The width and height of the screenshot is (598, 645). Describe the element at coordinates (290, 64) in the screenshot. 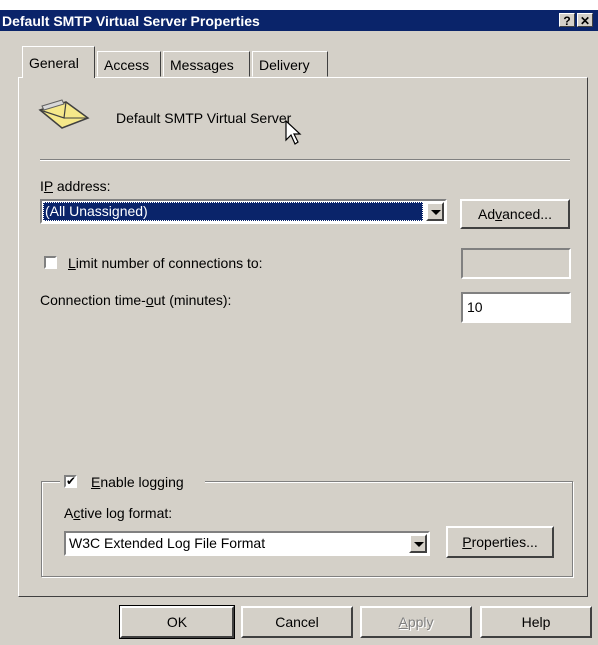

I see `tab-delivery: Delivery` at that location.